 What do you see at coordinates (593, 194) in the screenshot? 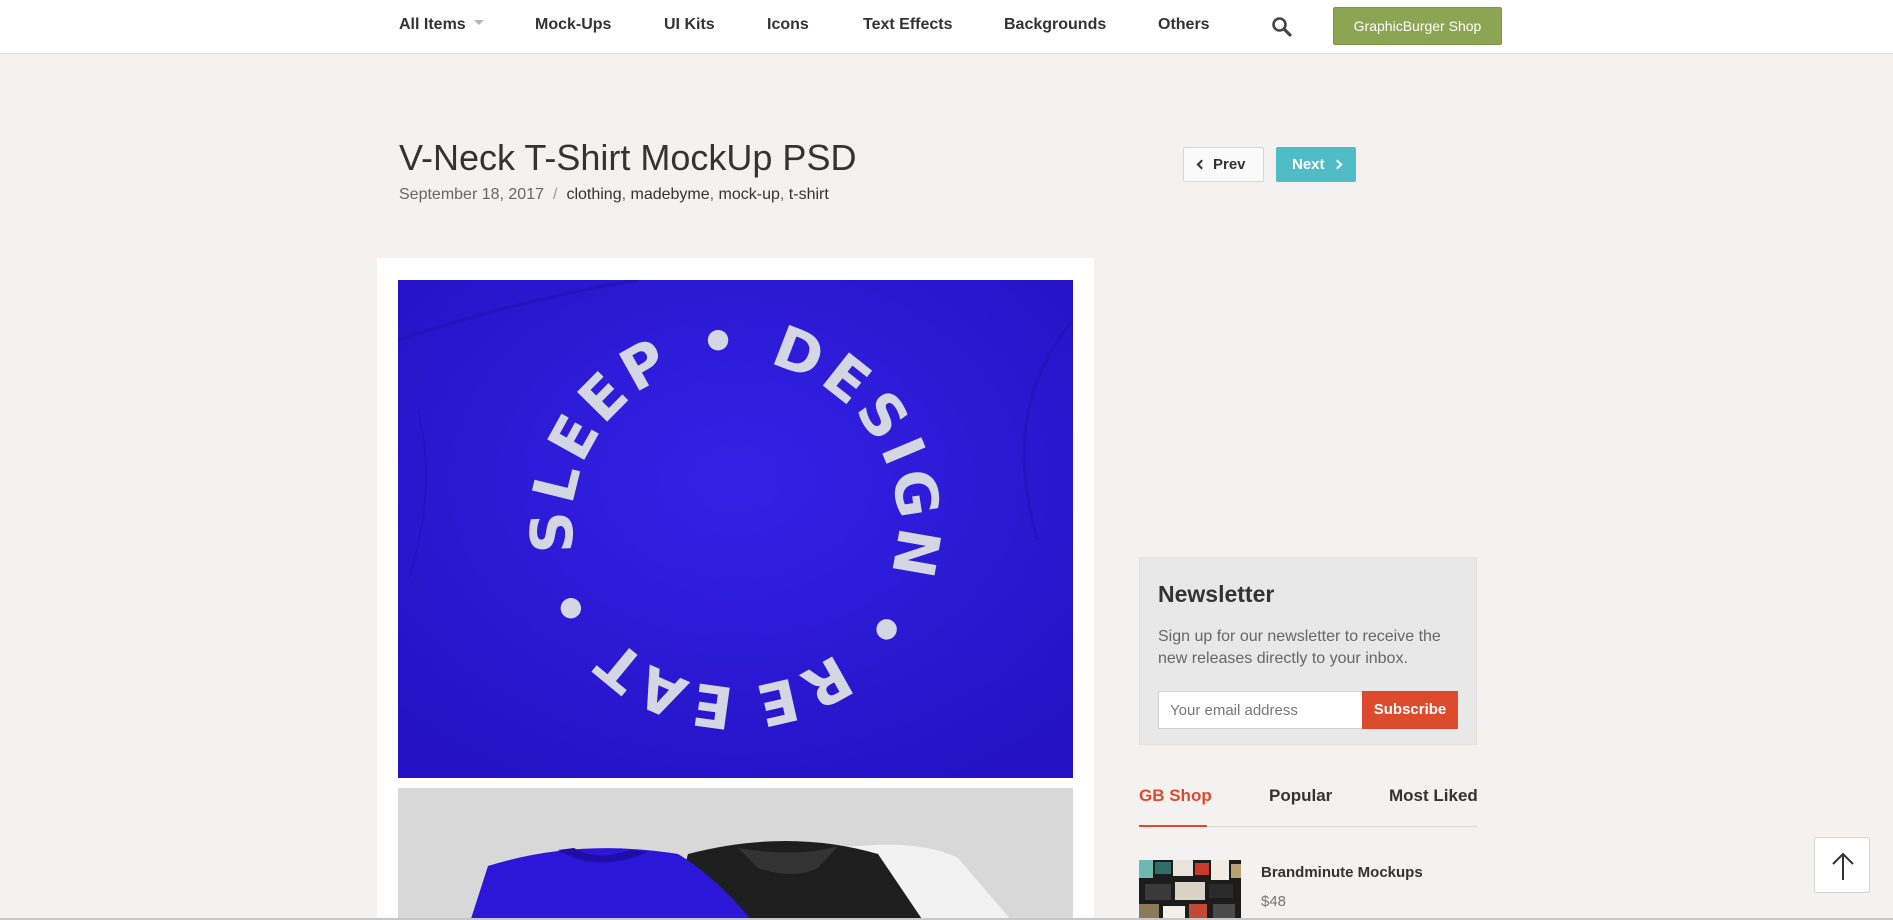
I see `tag-link-clothing: clothing` at bounding box center [593, 194].